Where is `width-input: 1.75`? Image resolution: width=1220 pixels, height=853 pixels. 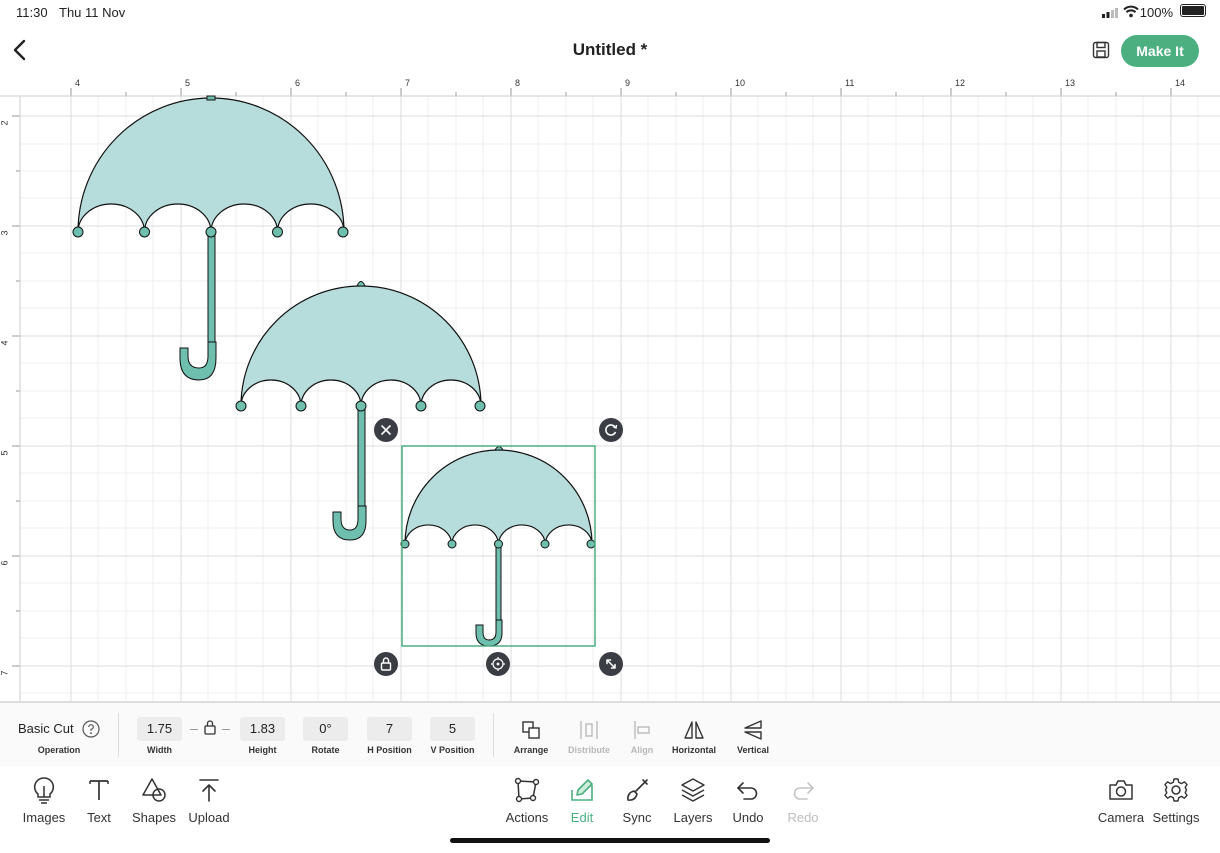 width-input: 1.75 is located at coordinates (159, 729).